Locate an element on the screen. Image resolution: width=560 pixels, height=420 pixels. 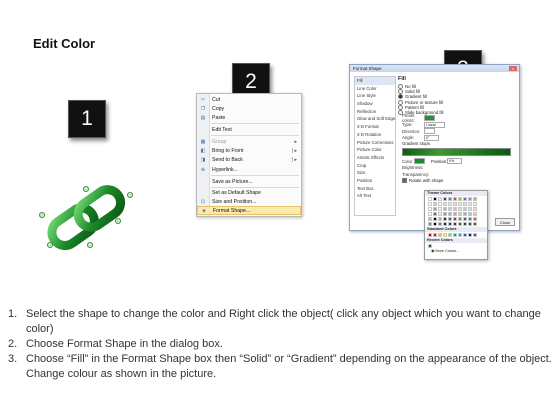
menu-item-send-to-back: ◨ Send to Back | ▸ is located at coordinates (249, 159).